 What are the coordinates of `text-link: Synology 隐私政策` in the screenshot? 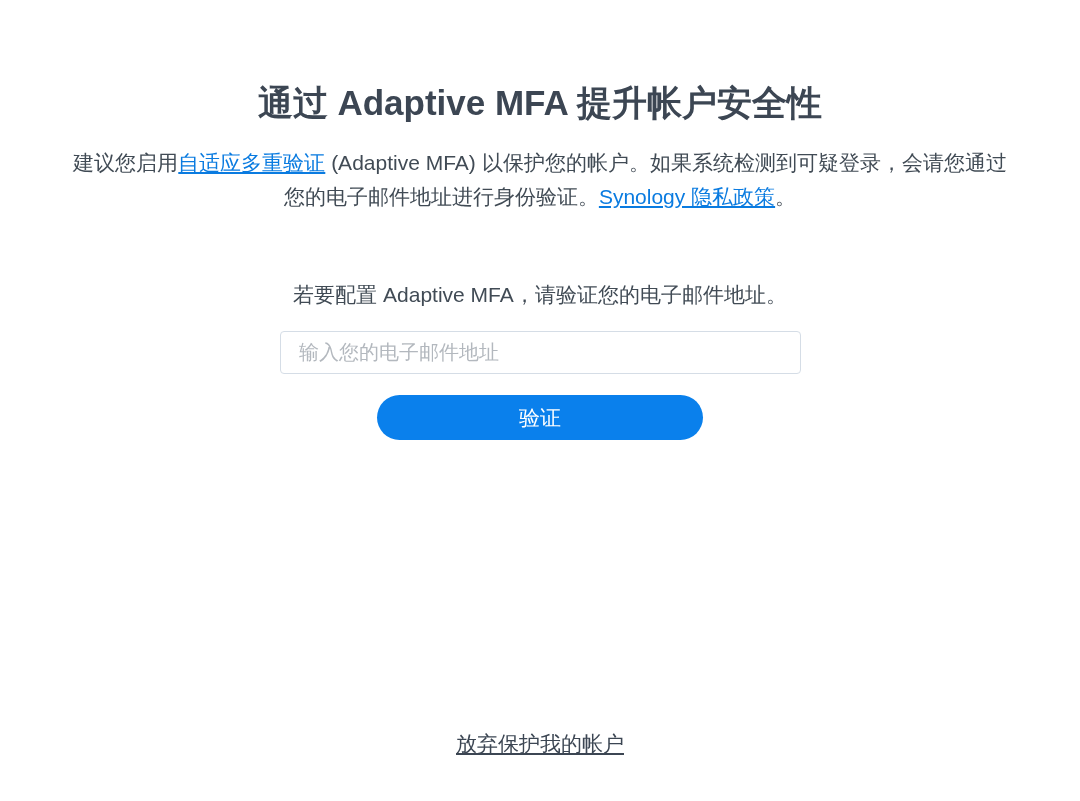 It's located at (687, 196).